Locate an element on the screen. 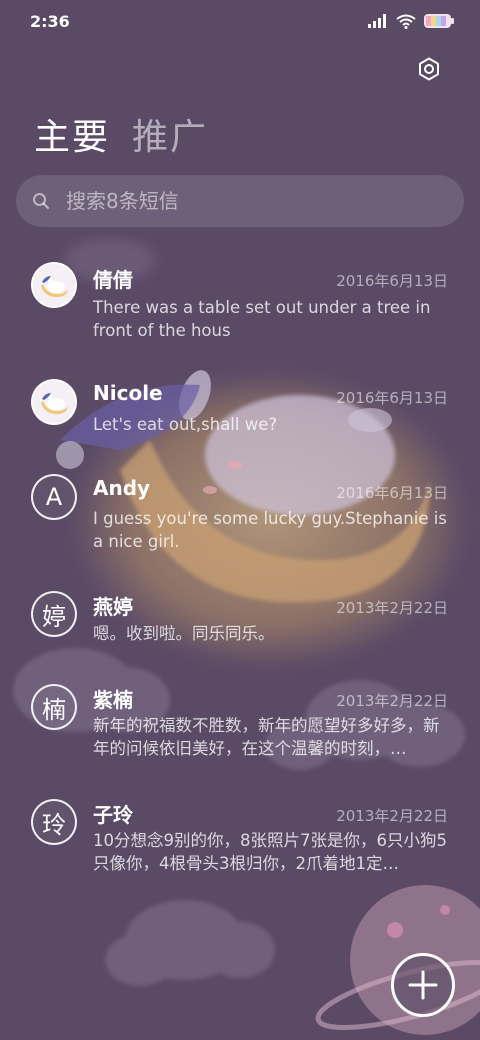 This screenshot has width=480, height=1040. avatar: 婷 is located at coordinates (54, 614).